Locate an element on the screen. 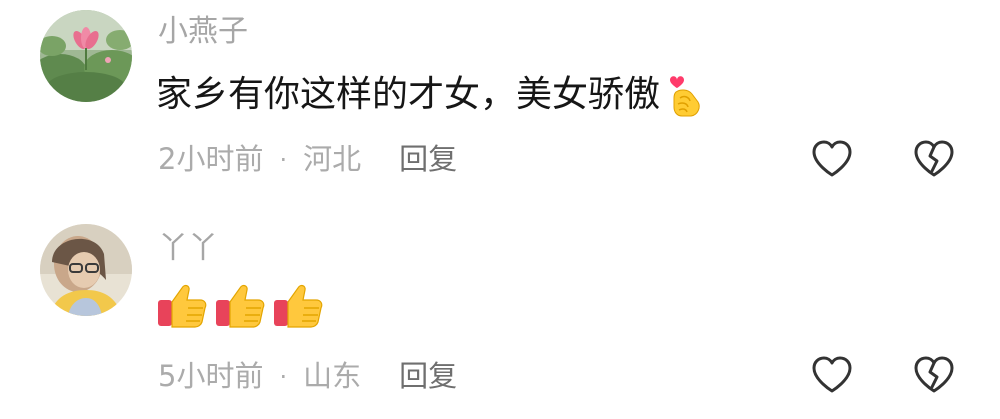  comment-text: 家乡有你这样的才女，美女骄傲 is located at coordinates (431, 95).